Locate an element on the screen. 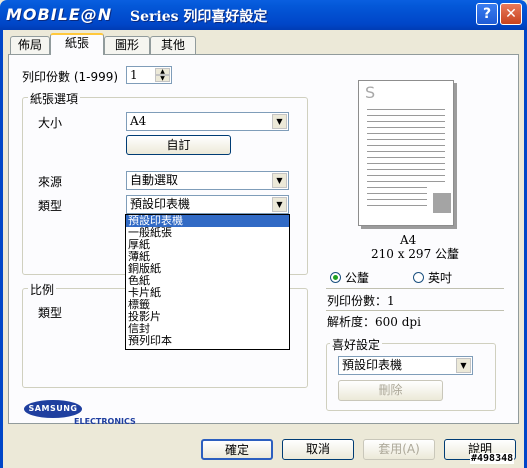  copies-spinner: 1 ▲ ▼ is located at coordinates (149, 75).